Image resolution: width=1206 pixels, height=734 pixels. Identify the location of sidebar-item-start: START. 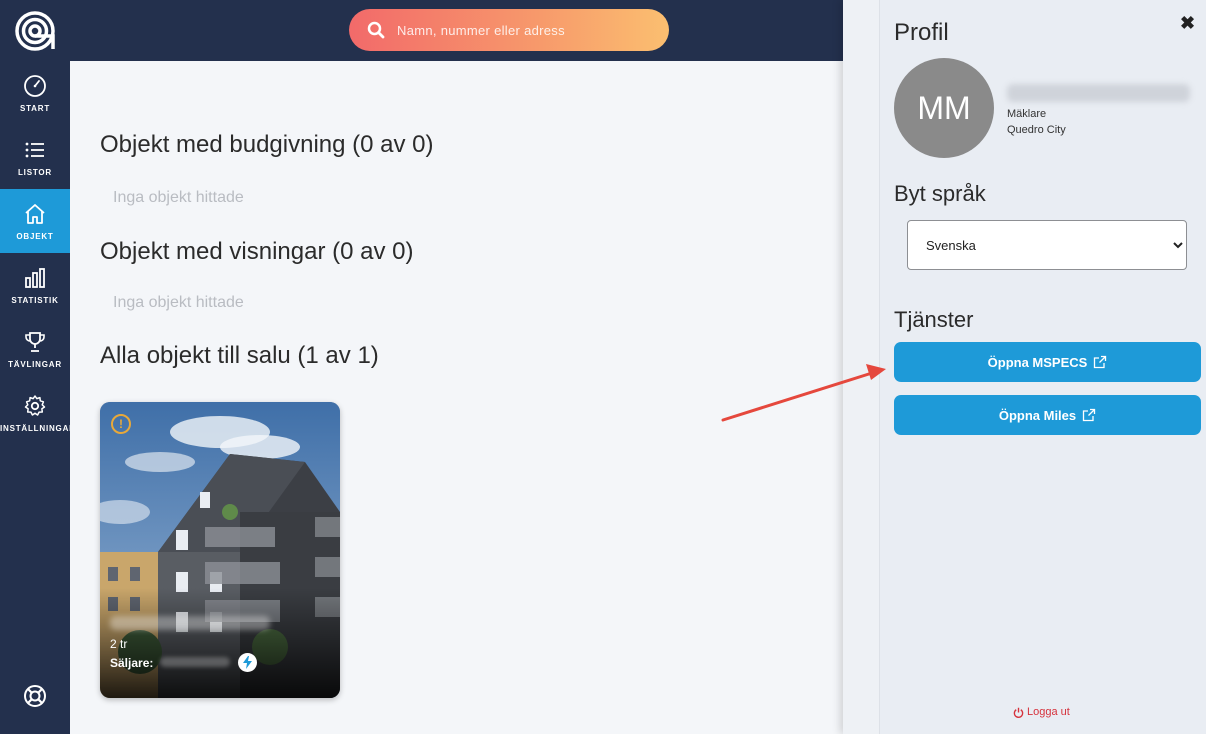
(35, 93).